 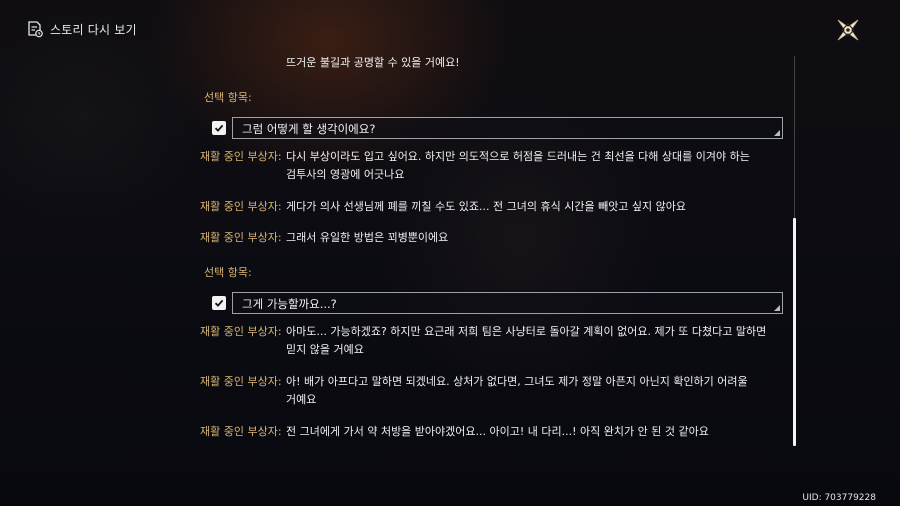 I want to click on page-header: 스토리 다시 보기, so click(x=81, y=29).